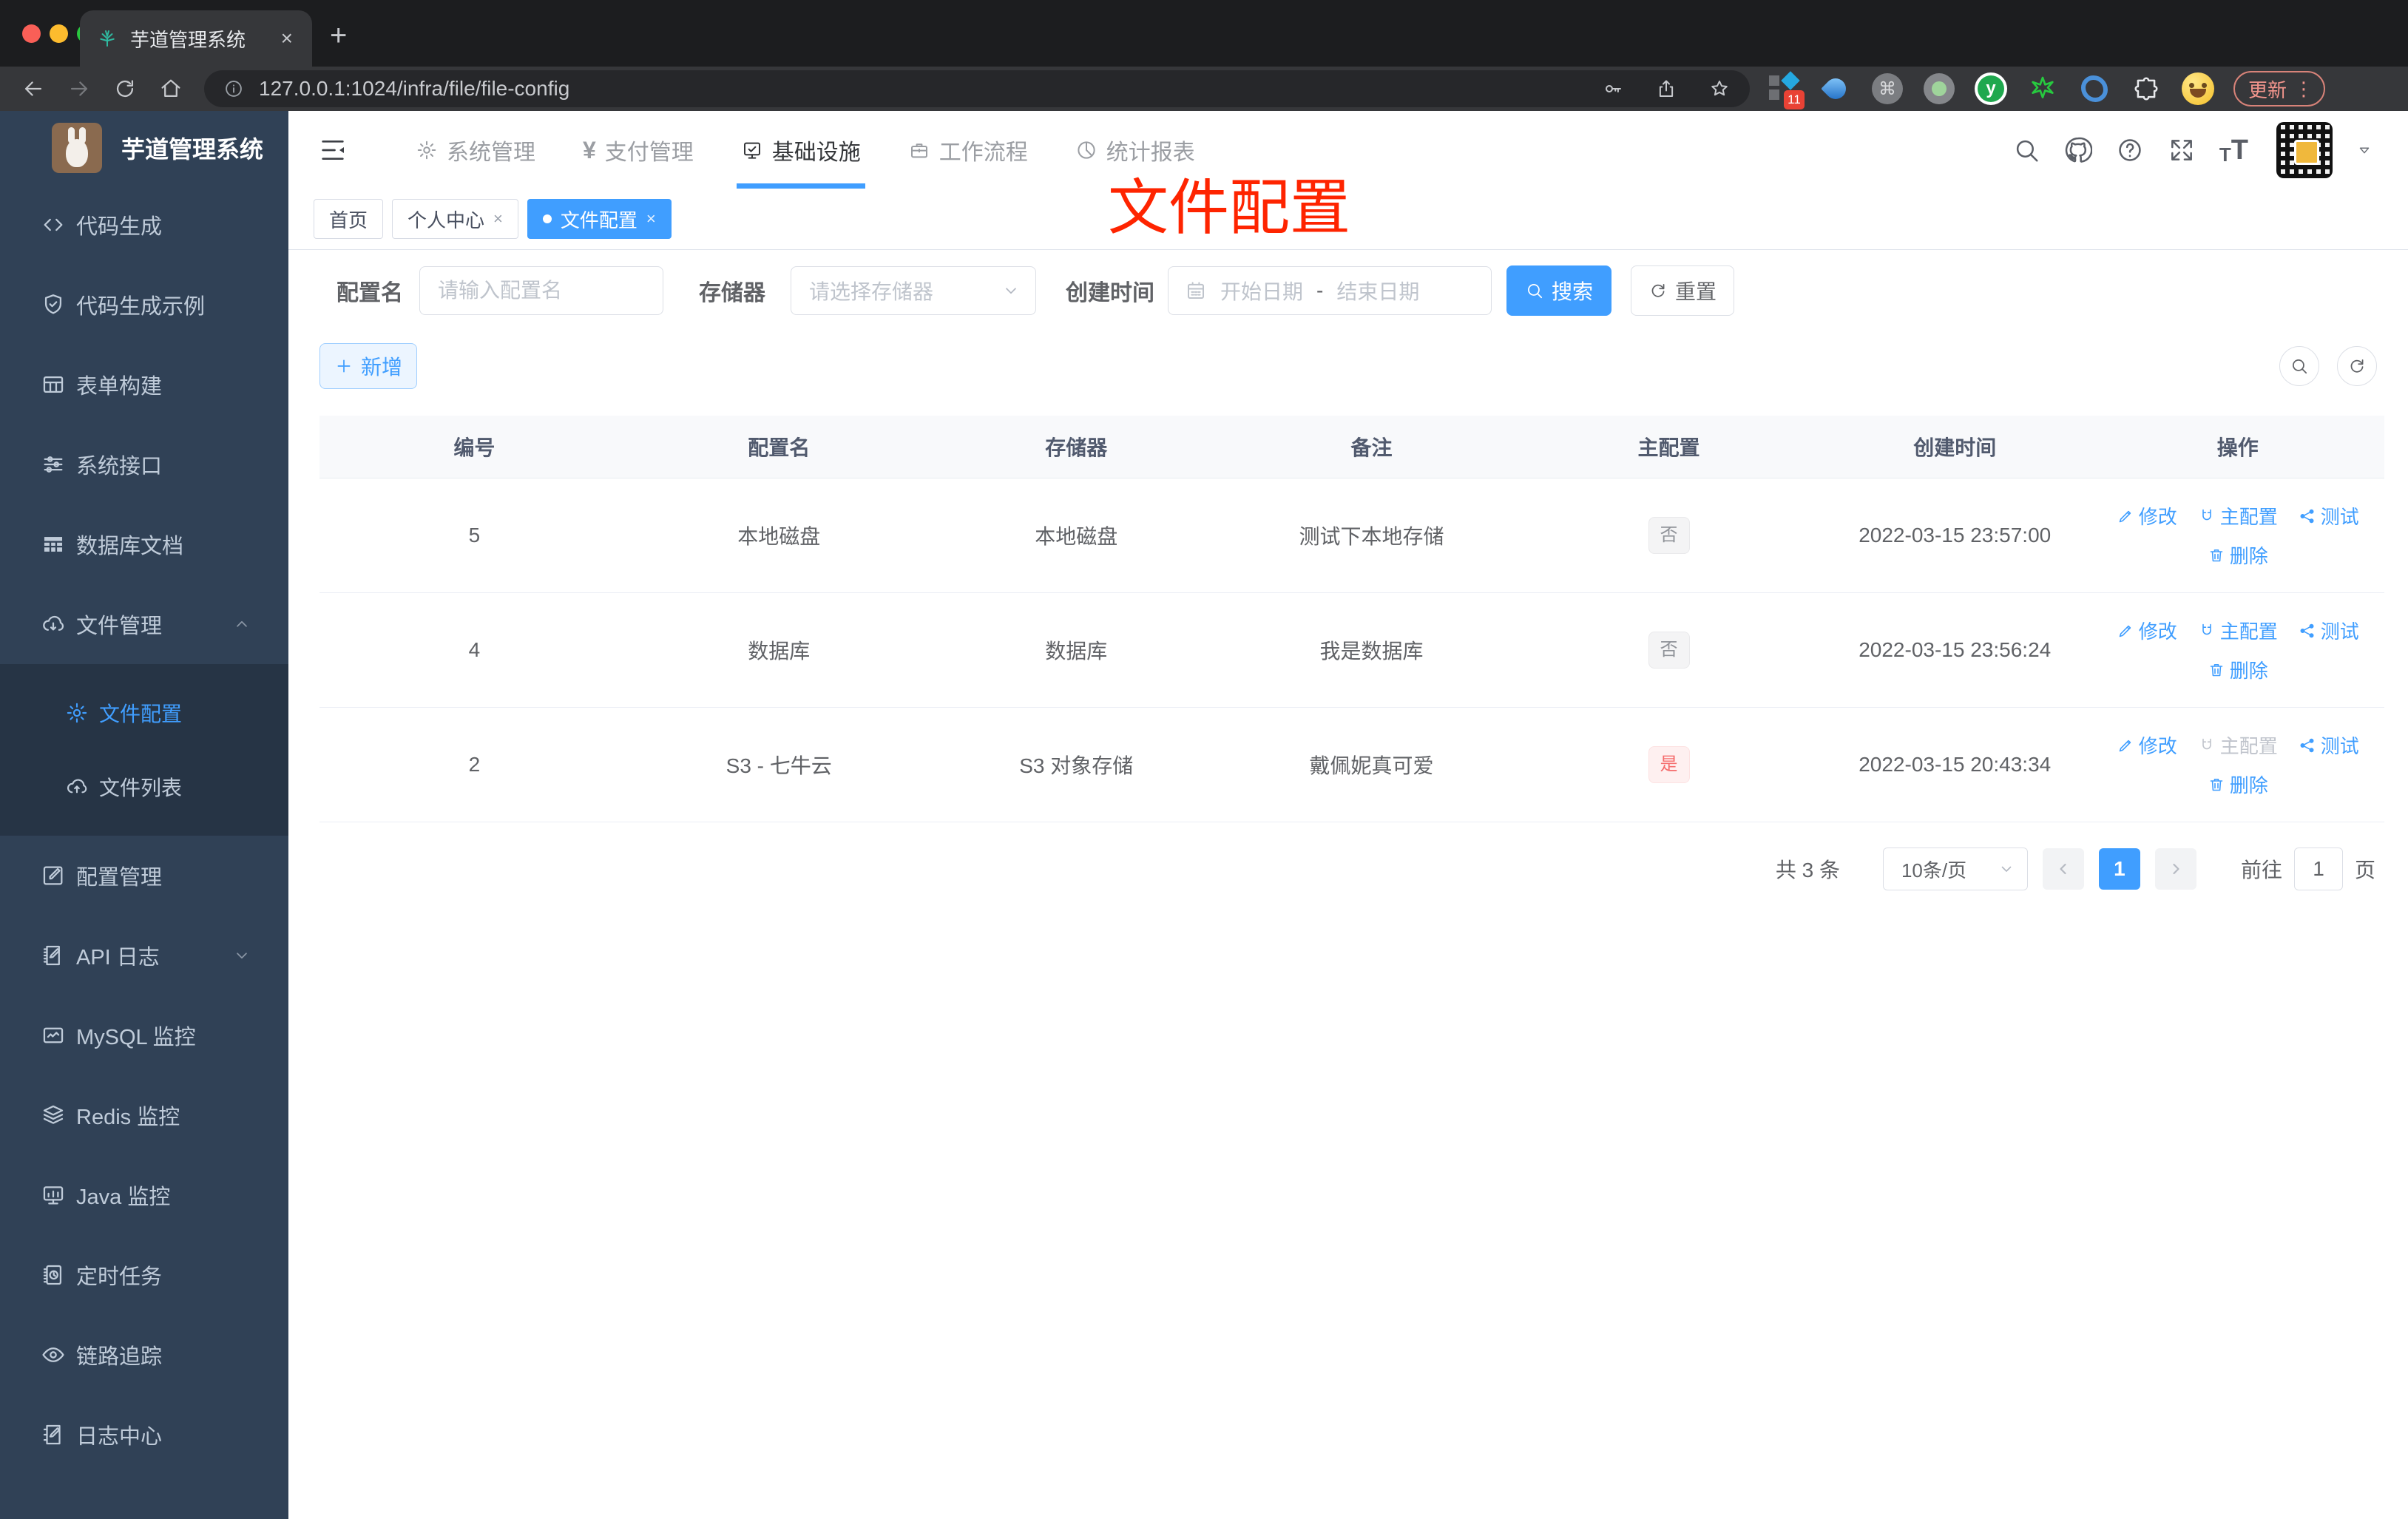 The width and height of the screenshot is (2408, 1519). Describe the element at coordinates (455, 219) in the screenshot. I see `view-tab-profile: 个人中心 ×` at that location.